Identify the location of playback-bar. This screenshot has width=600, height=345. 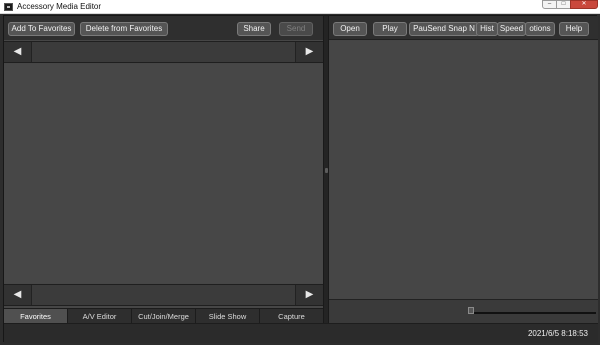
(463, 311).